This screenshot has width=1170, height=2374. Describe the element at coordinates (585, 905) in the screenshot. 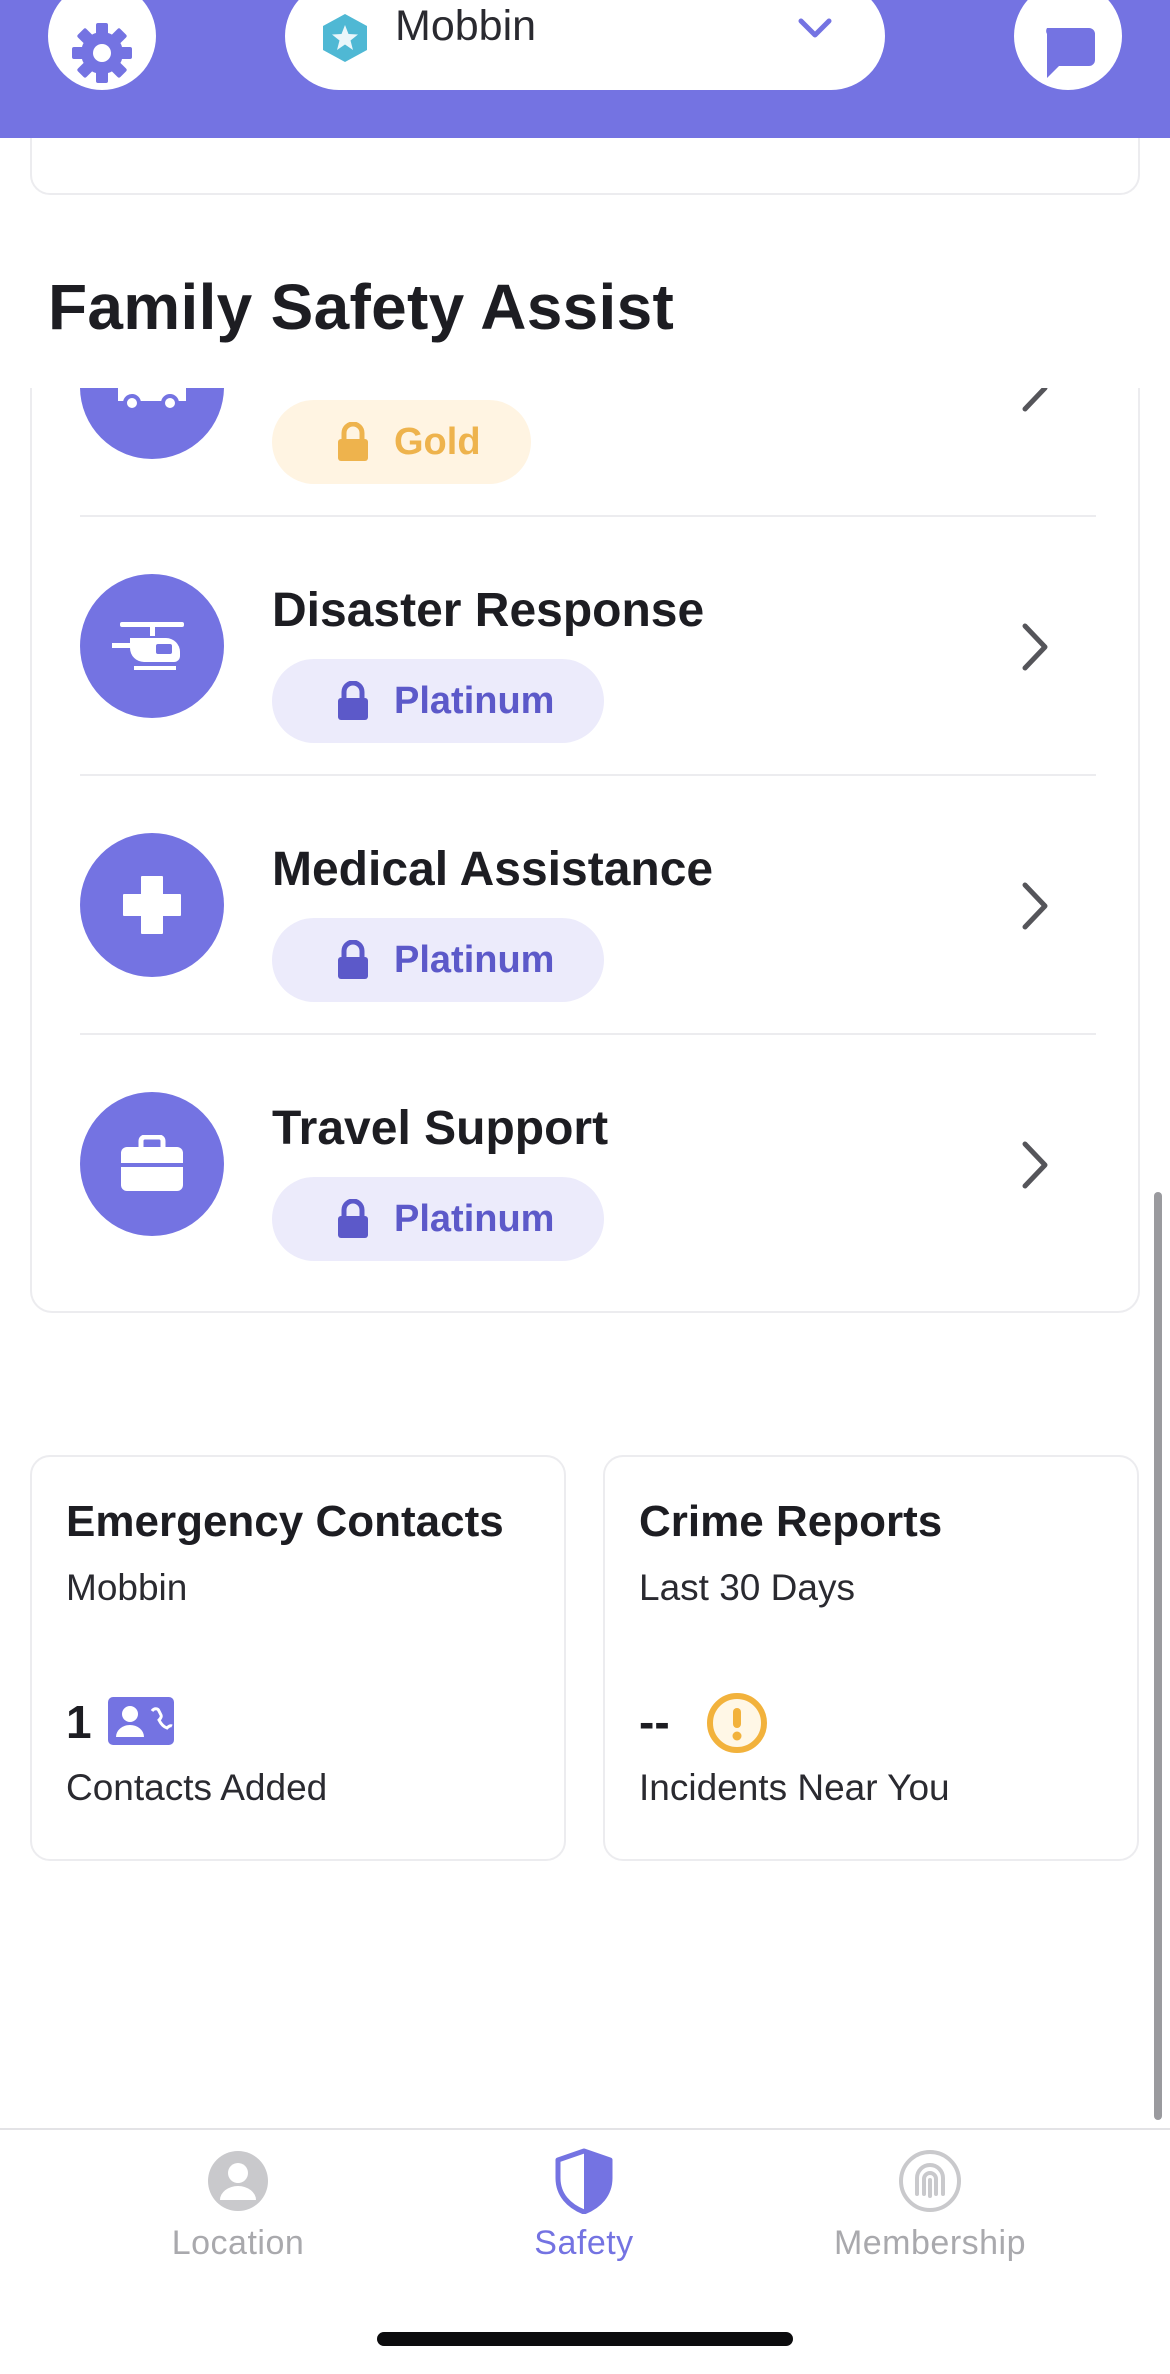

I see `feature-row-medical-assistance: Medical Assistance Platinum` at that location.